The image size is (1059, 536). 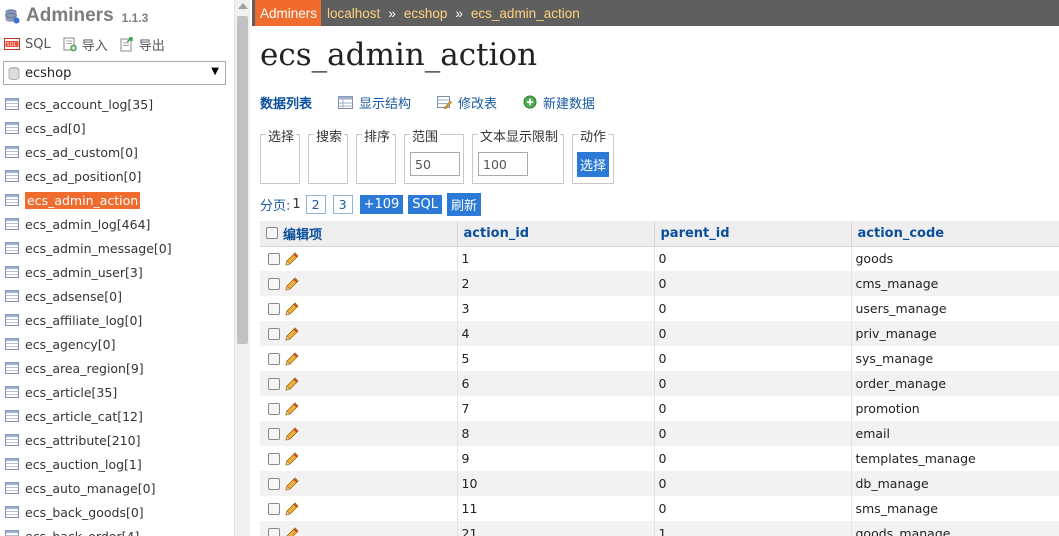 What do you see at coordinates (377, 135) in the screenshot?
I see `sort-legend: 排序` at bounding box center [377, 135].